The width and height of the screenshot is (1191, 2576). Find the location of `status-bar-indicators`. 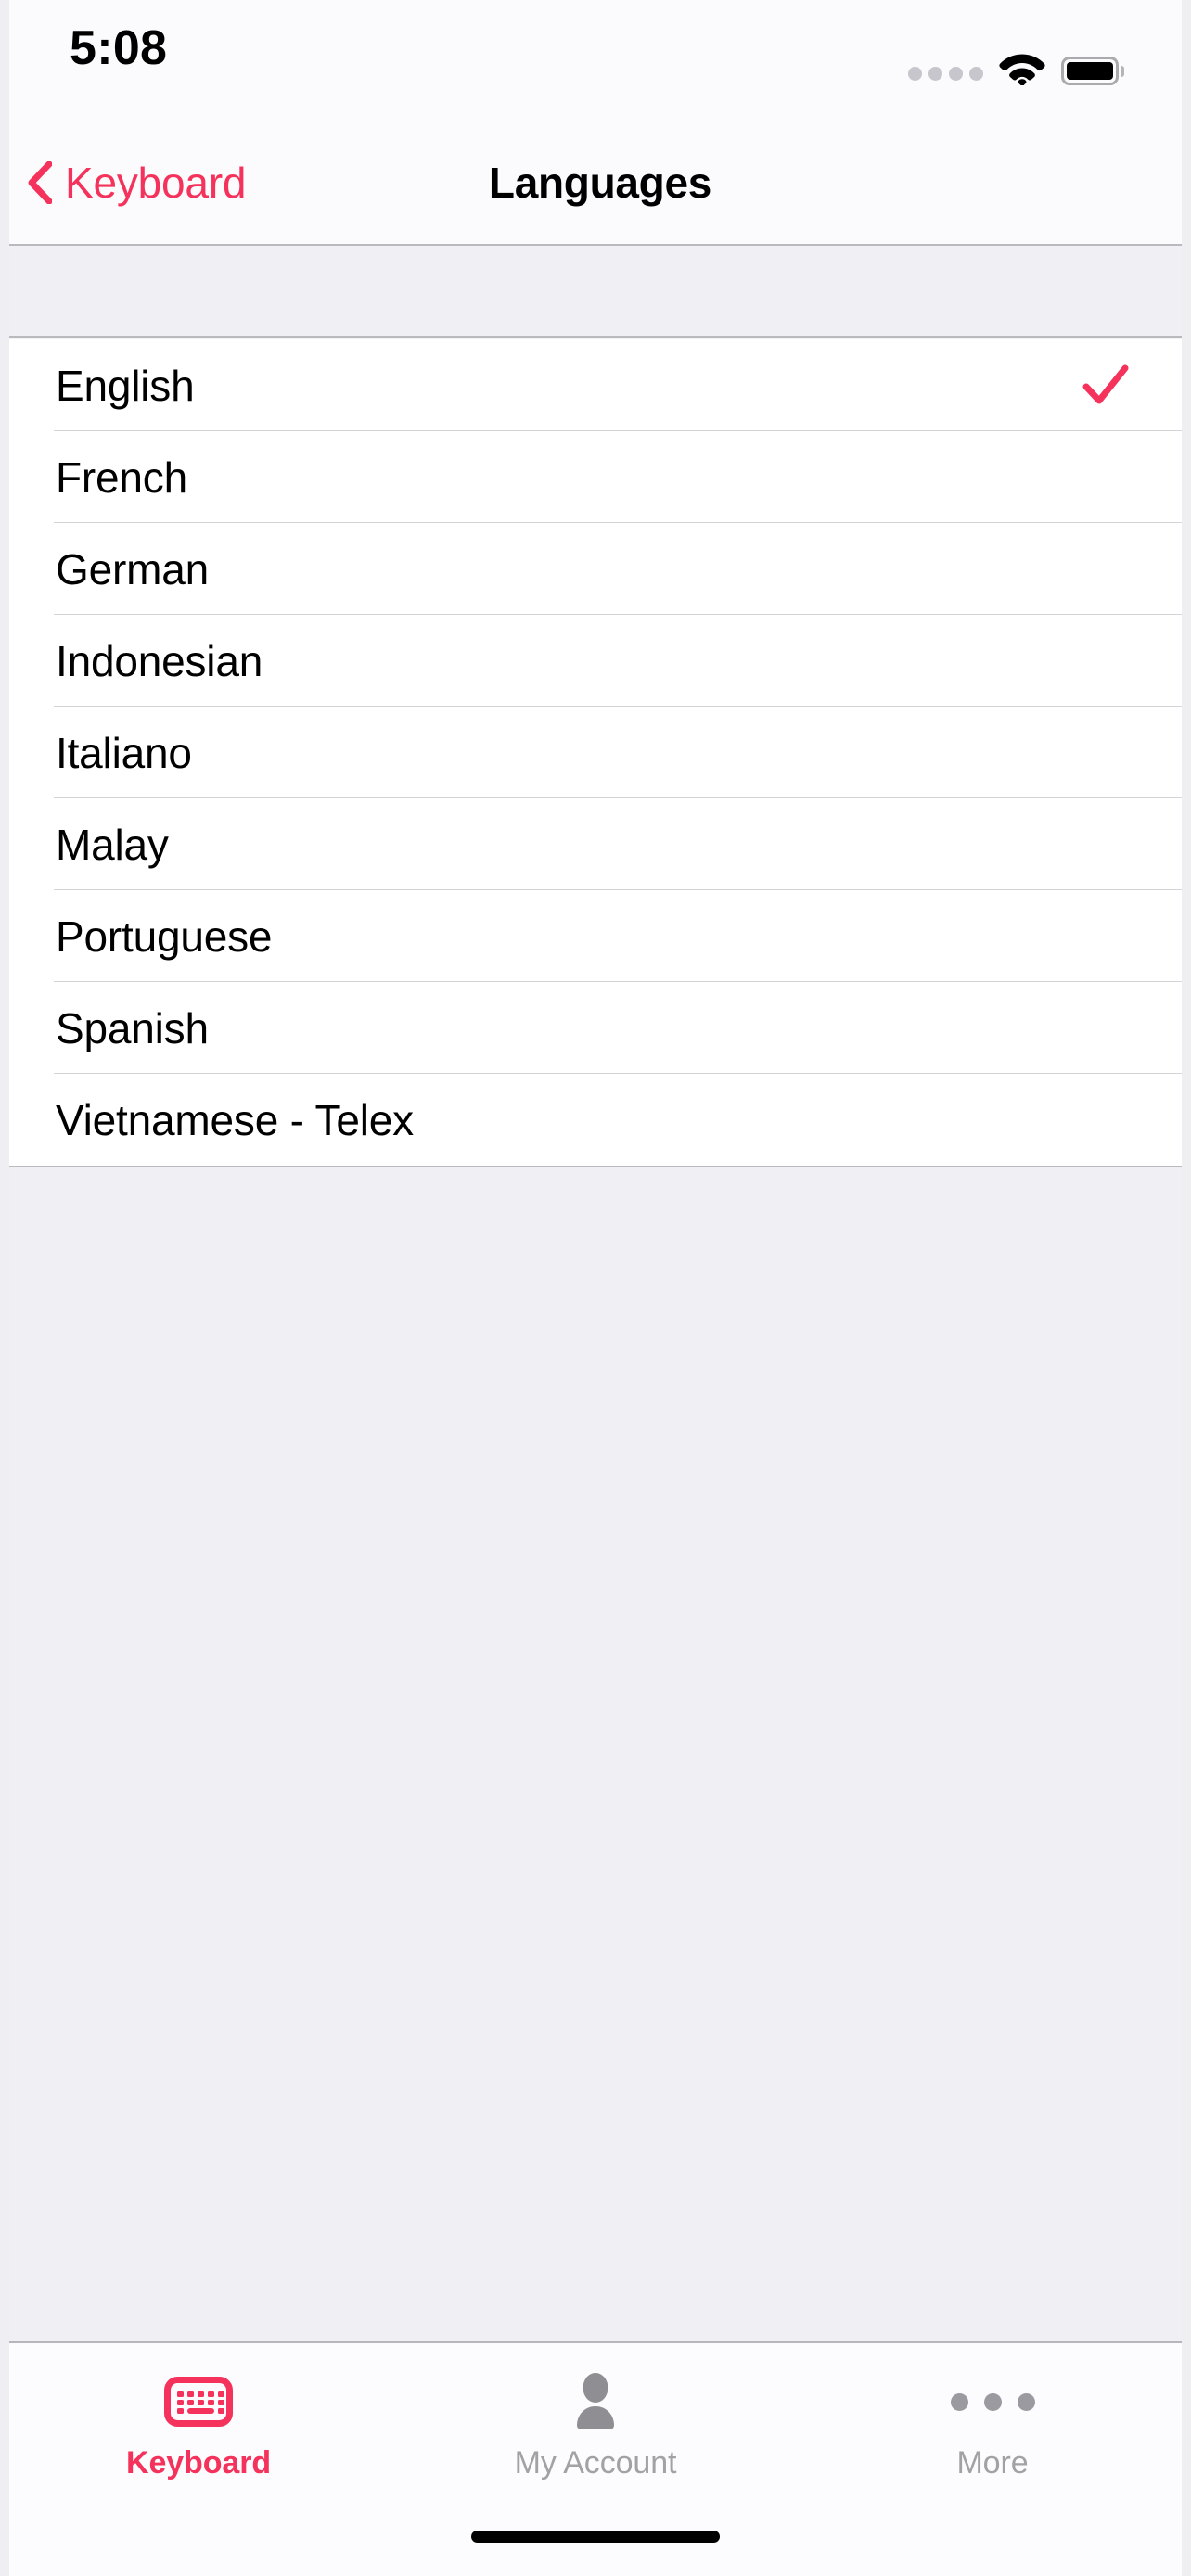

status-bar-indicators is located at coordinates (1016, 64).